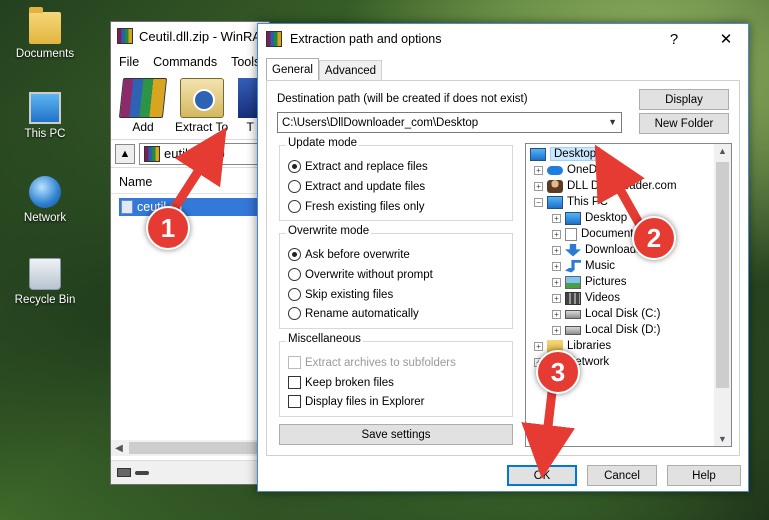  Describe the element at coordinates (45, 200) in the screenshot. I see `desktop-network: Network` at that location.